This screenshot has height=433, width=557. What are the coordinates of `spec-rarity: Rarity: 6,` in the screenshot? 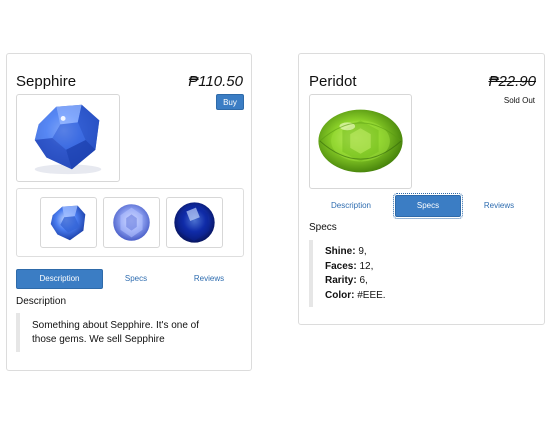 It's located at (346, 280).